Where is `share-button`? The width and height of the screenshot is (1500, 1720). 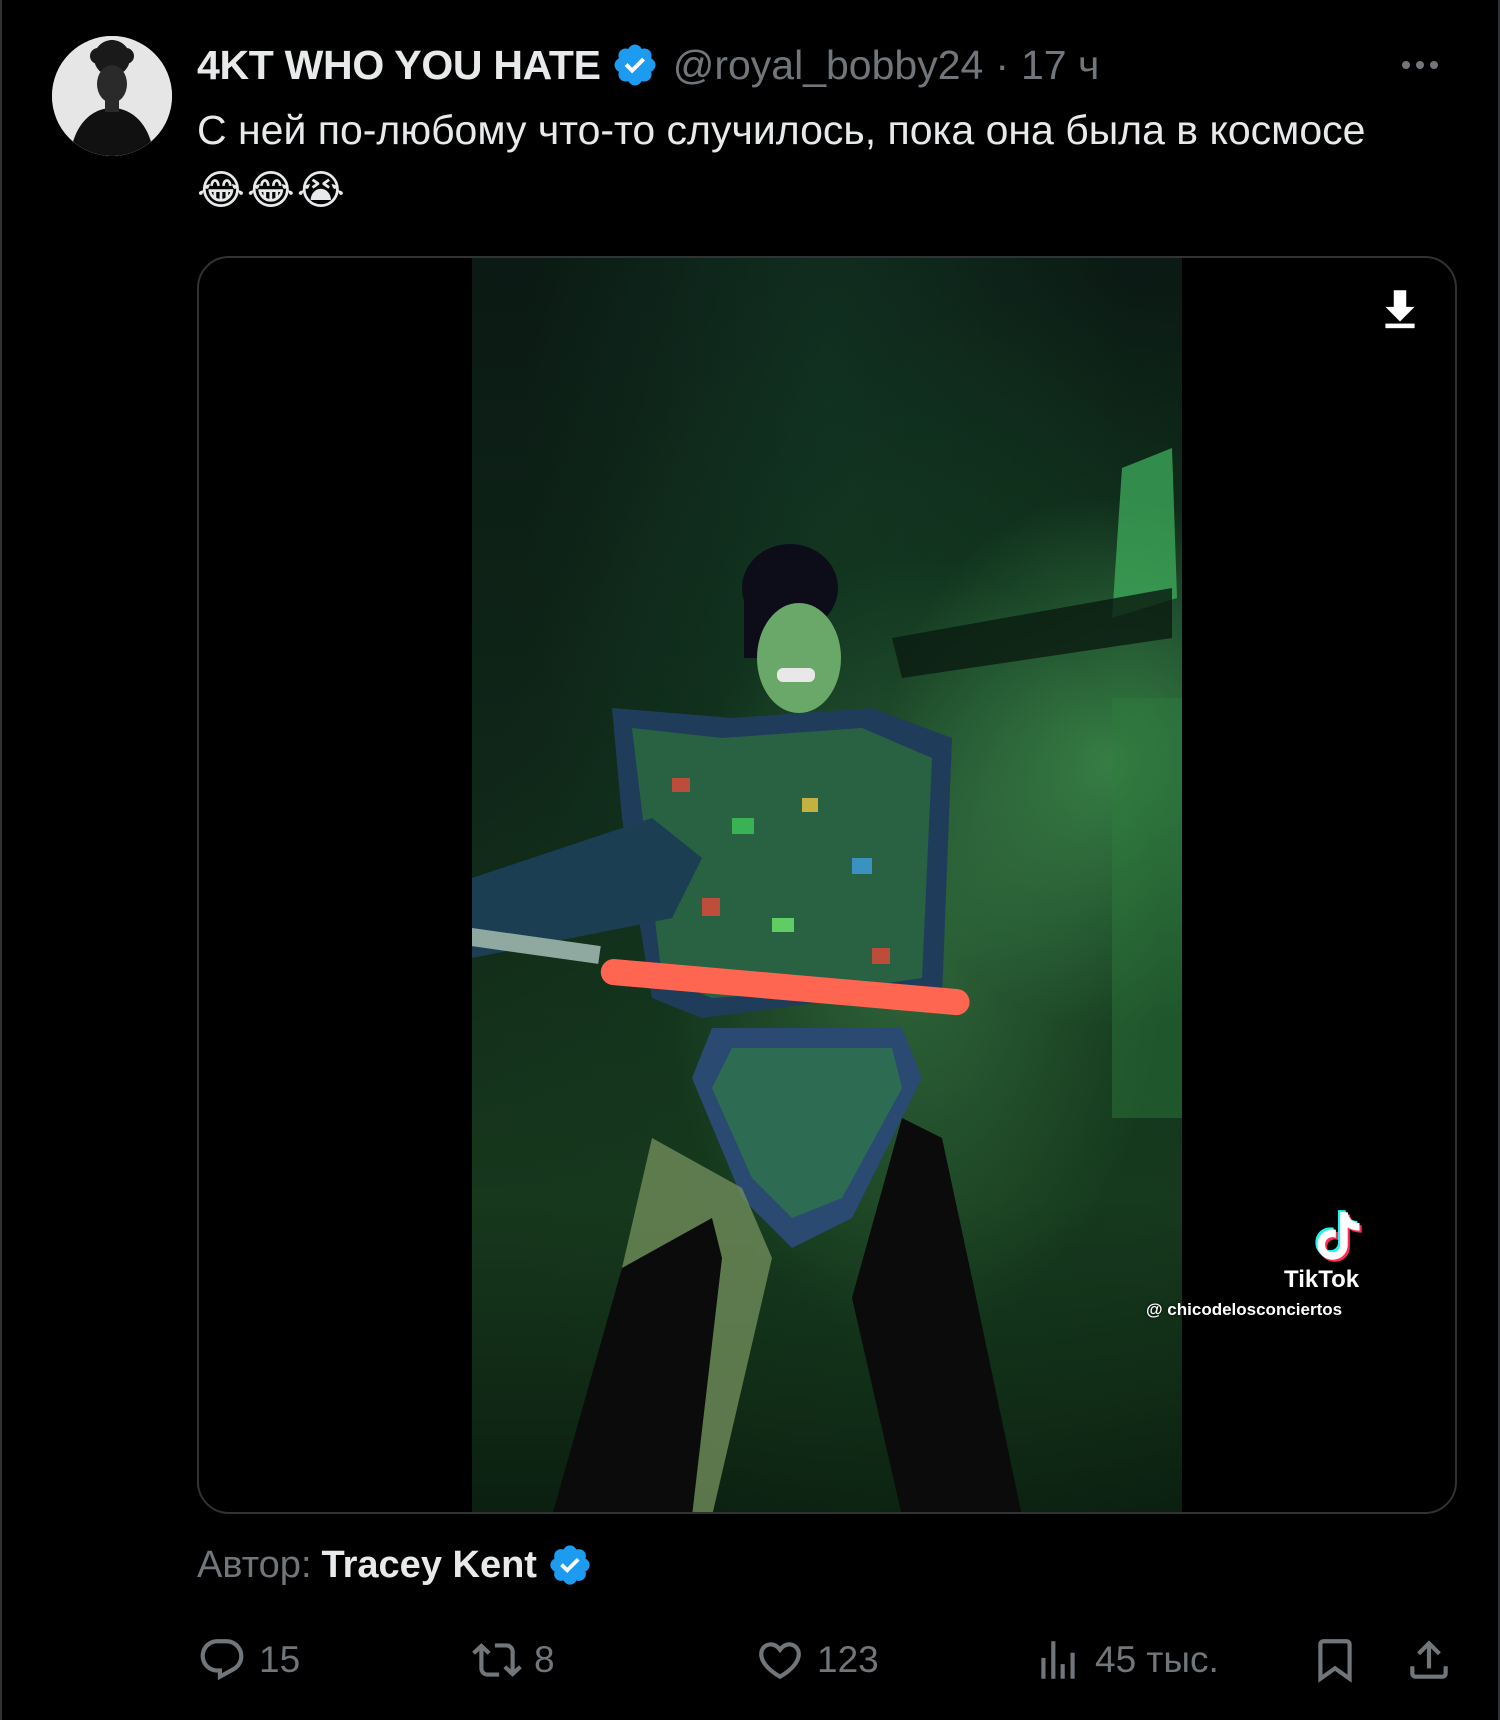 share-button is located at coordinates (1429, 1660).